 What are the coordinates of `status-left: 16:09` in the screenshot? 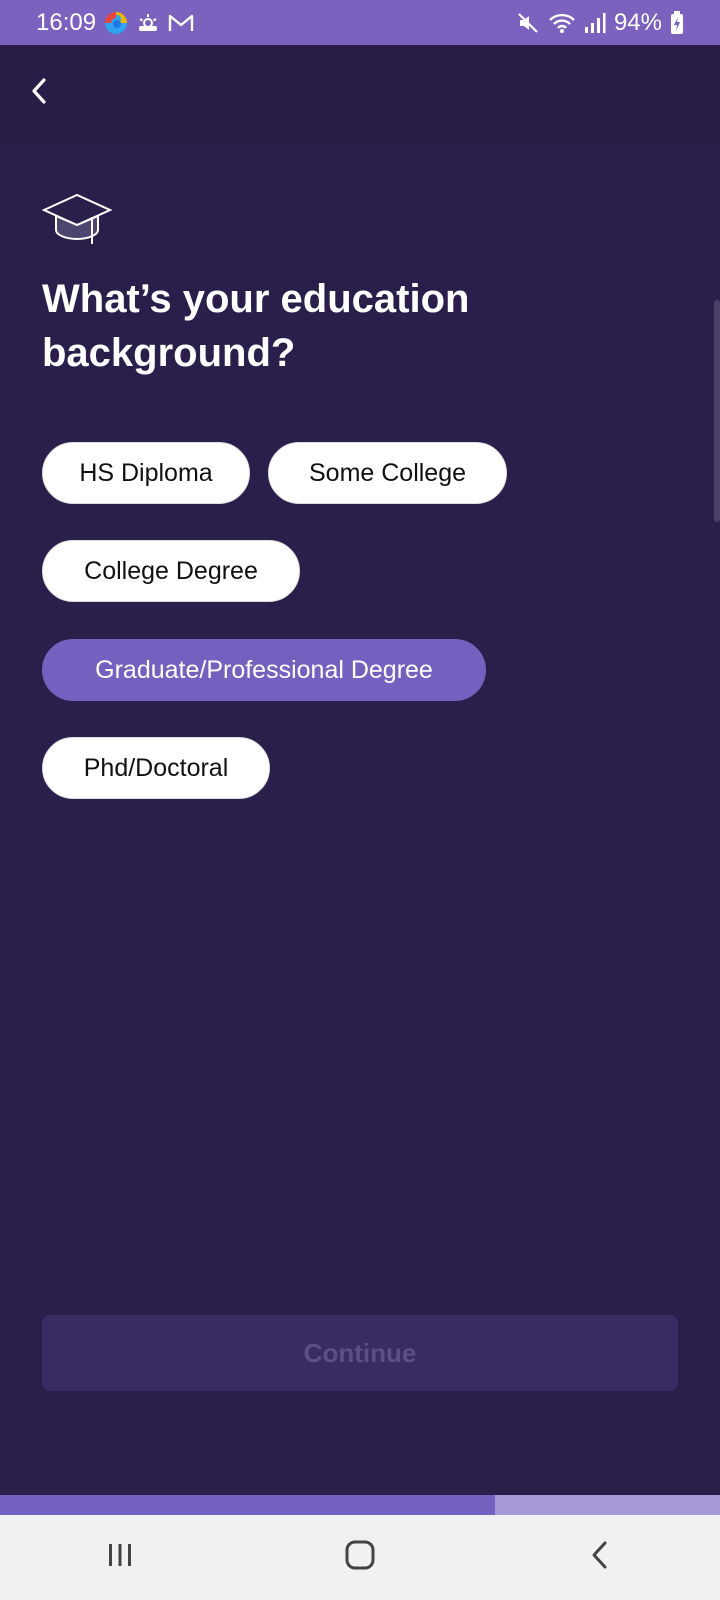 It's located at (115, 23).